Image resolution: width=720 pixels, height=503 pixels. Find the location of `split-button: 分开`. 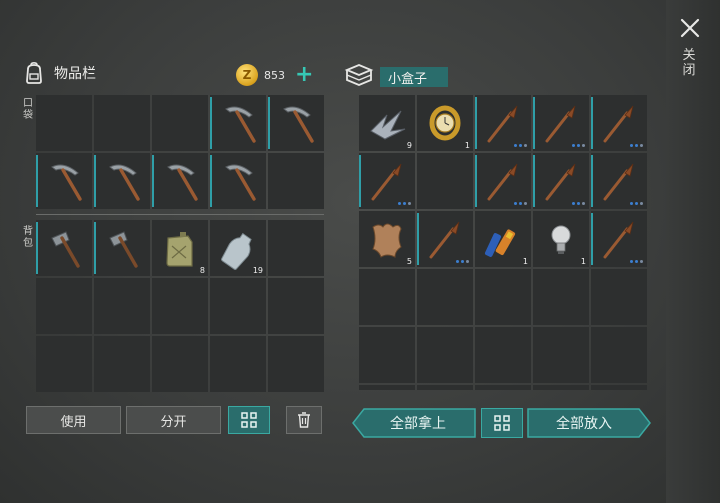

split-button: 分开 is located at coordinates (173, 420).